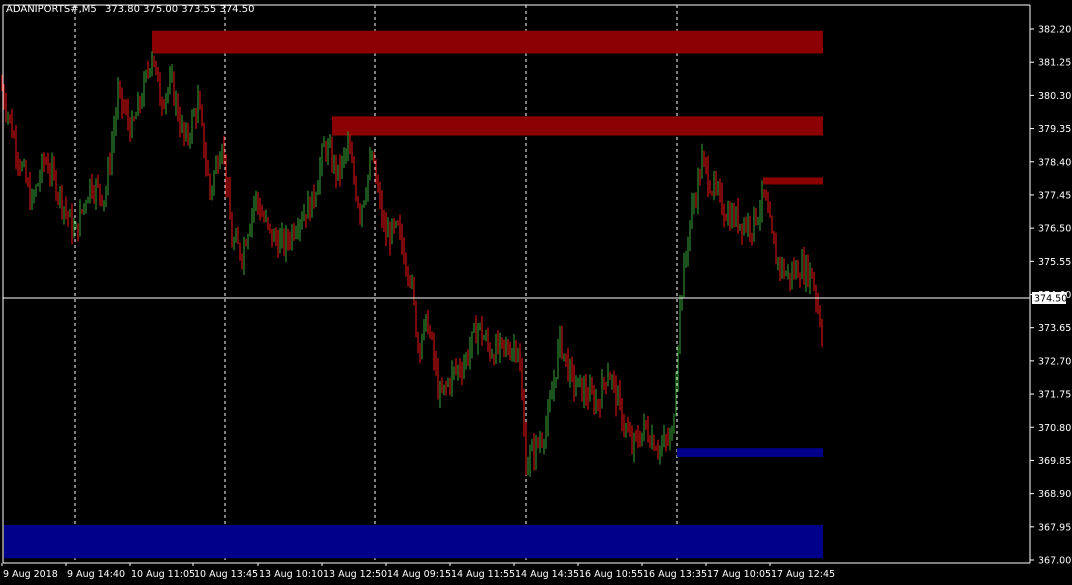 The width and height of the screenshot is (1072, 585). I want to click on y-tick-label: 367.00, so click(1054, 561).